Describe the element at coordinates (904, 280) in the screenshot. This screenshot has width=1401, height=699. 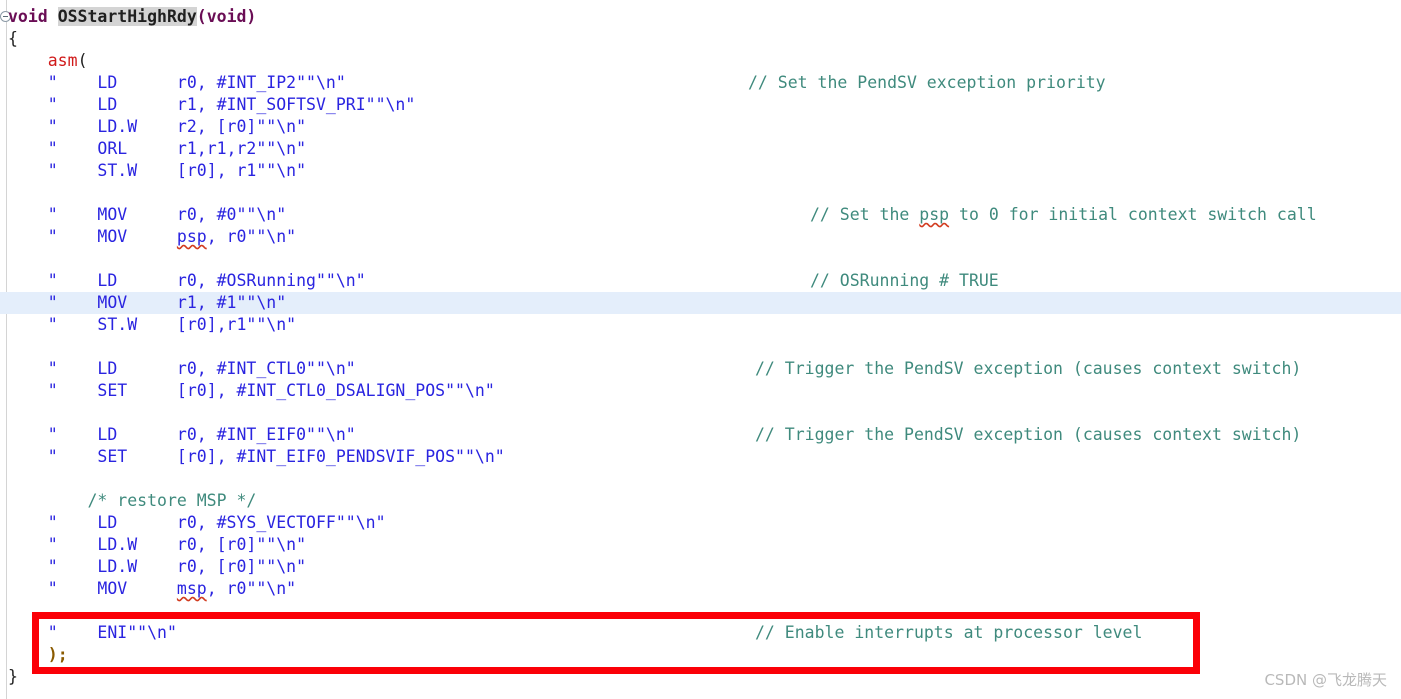
I see `inline-comment: // OSRunning # TRUE` at that location.